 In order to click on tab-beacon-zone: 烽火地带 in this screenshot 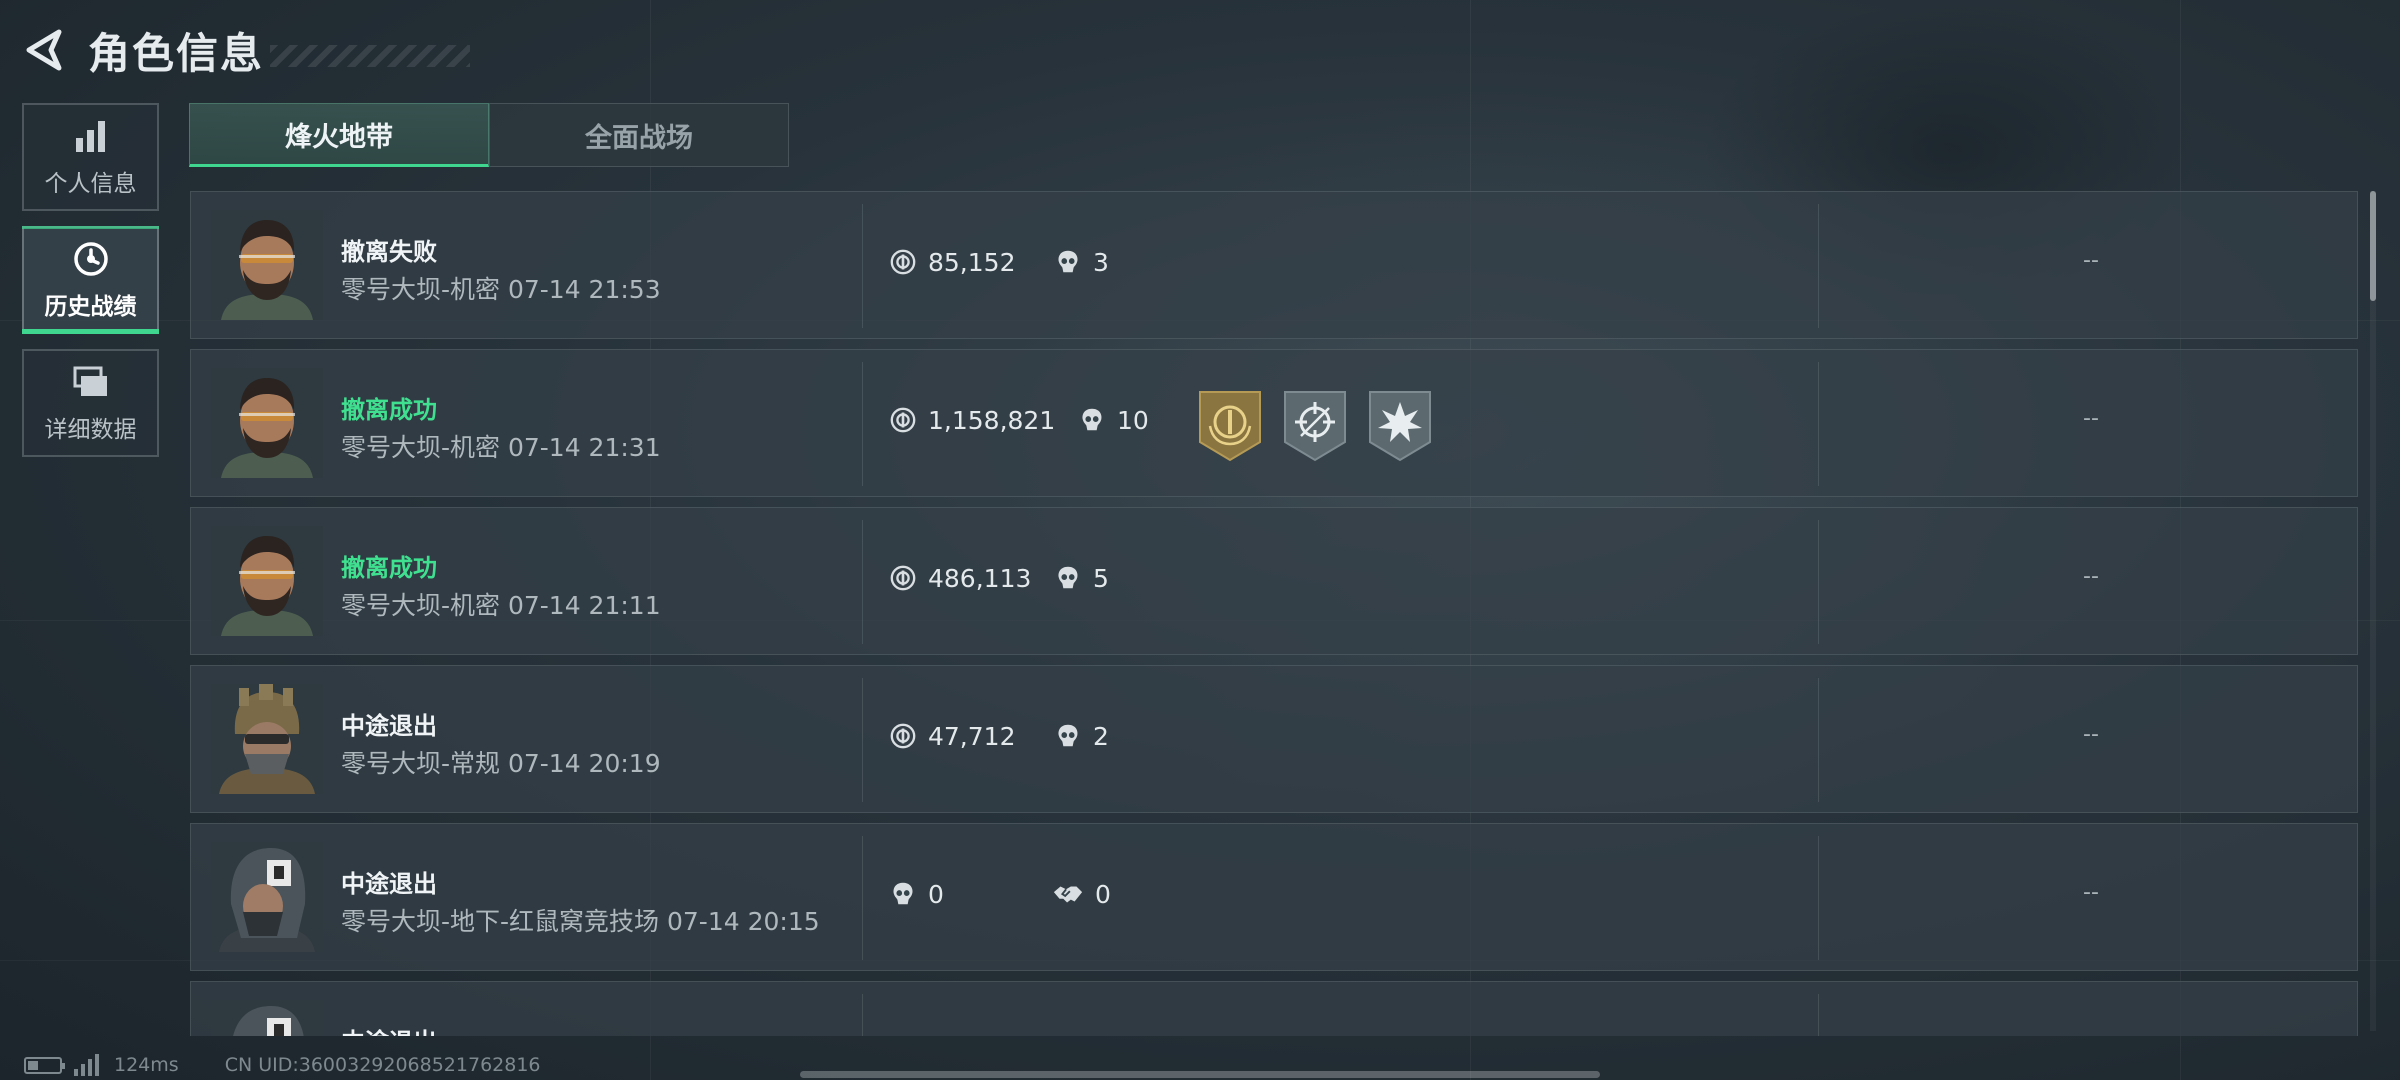, I will do `click(339, 135)`.